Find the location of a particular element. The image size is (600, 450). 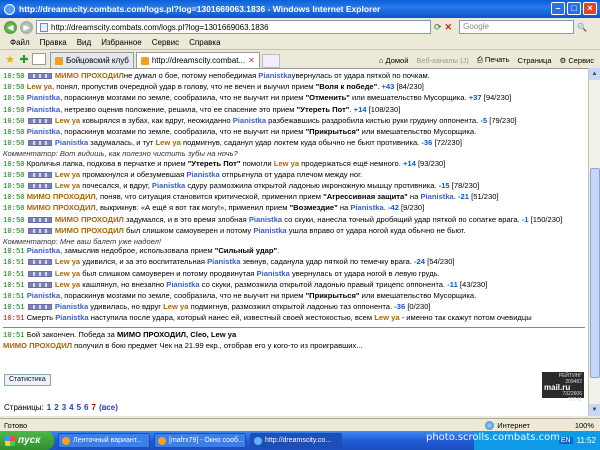

tools-menu-button: ⚙ Сервис is located at coordinates (577, 60).